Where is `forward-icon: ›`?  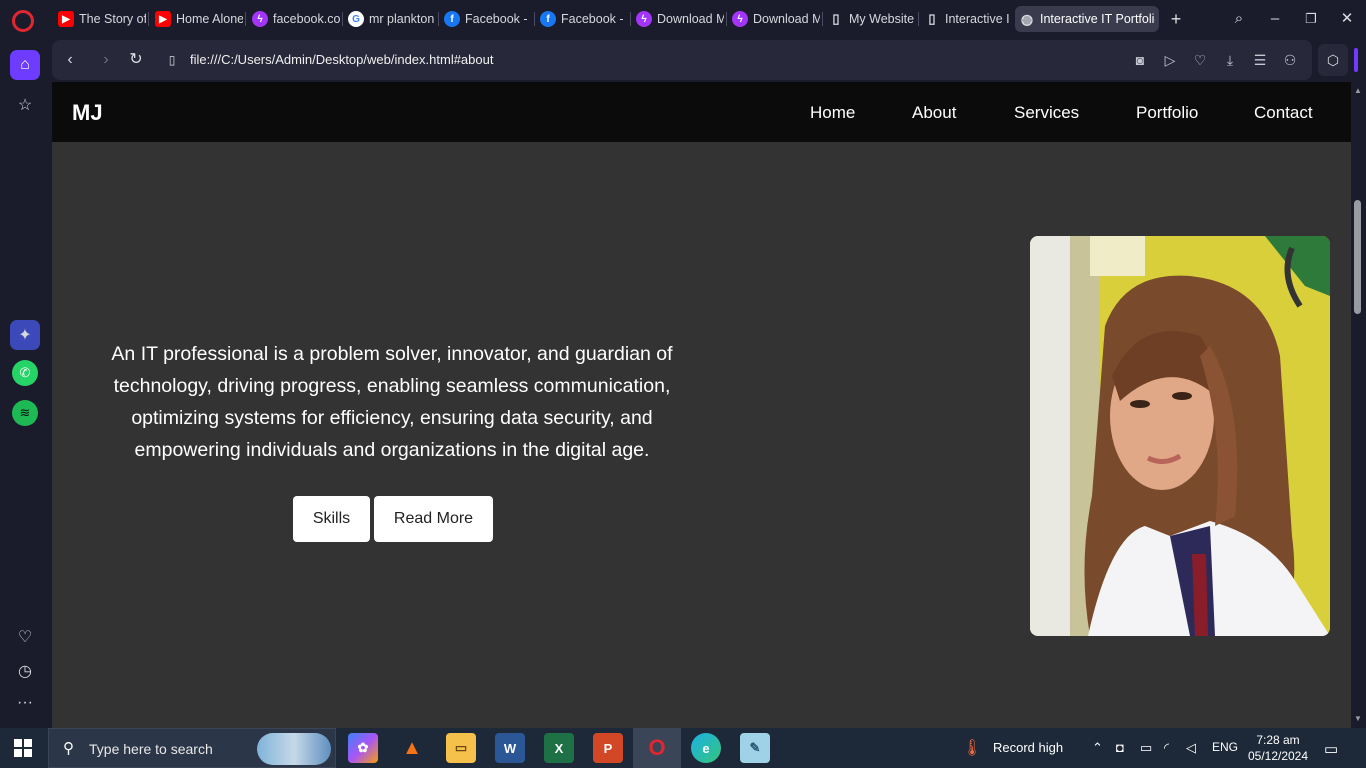 forward-icon: › is located at coordinates (106, 60).